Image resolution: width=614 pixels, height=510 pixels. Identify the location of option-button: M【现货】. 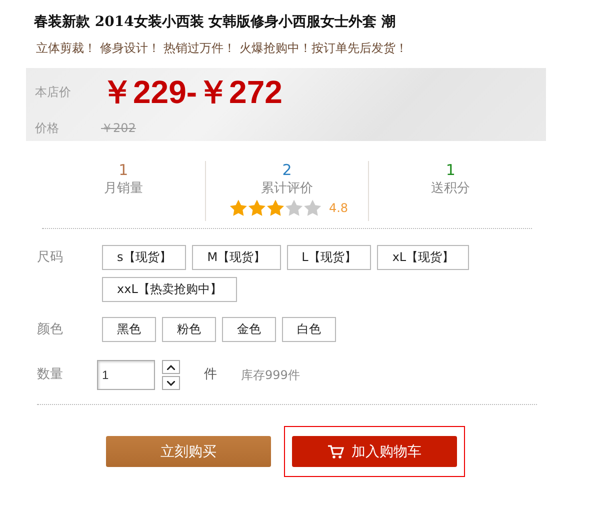
(236, 257).